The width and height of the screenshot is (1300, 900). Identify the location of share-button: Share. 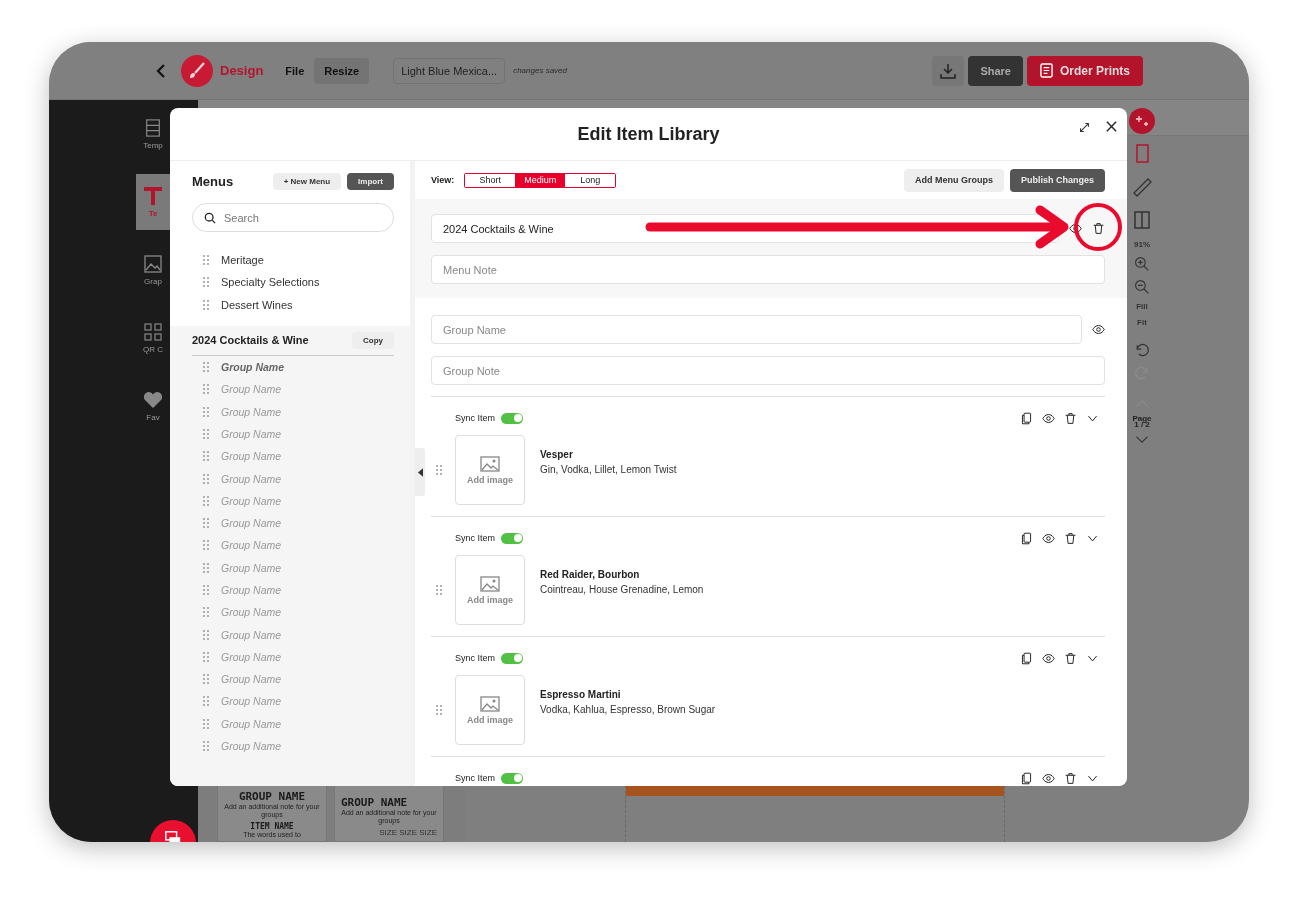
(995, 70).